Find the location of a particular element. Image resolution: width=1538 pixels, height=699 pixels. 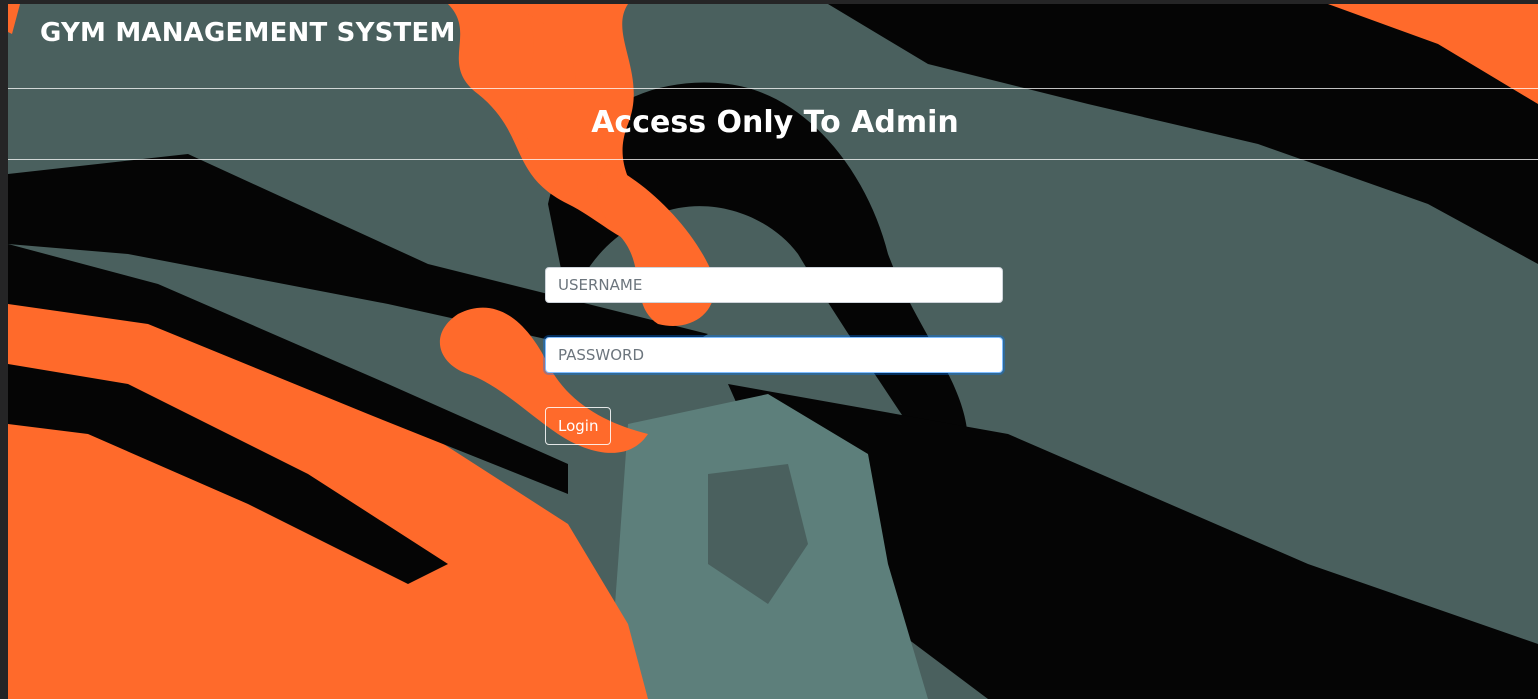

header-divider-top is located at coordinates (773, 88).